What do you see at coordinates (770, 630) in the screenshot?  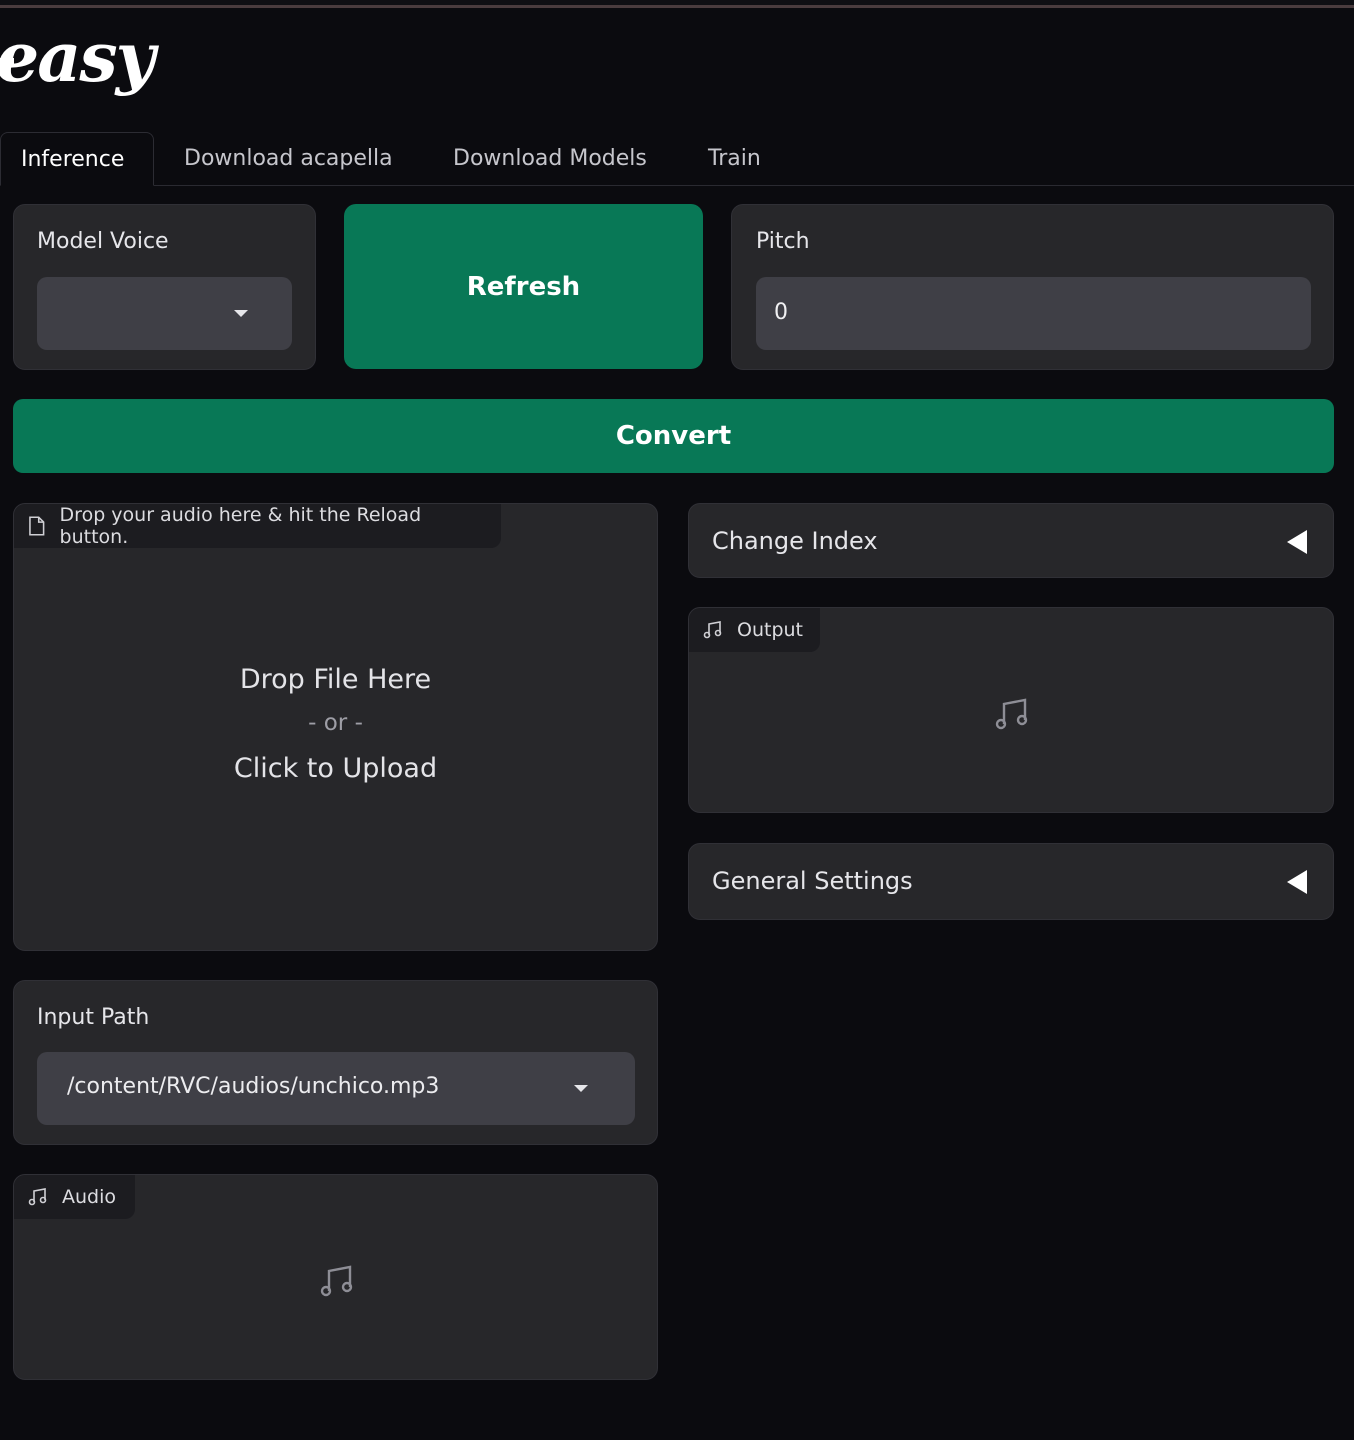 I see `output-chip-label: Output` at bounding box center [770, 630].